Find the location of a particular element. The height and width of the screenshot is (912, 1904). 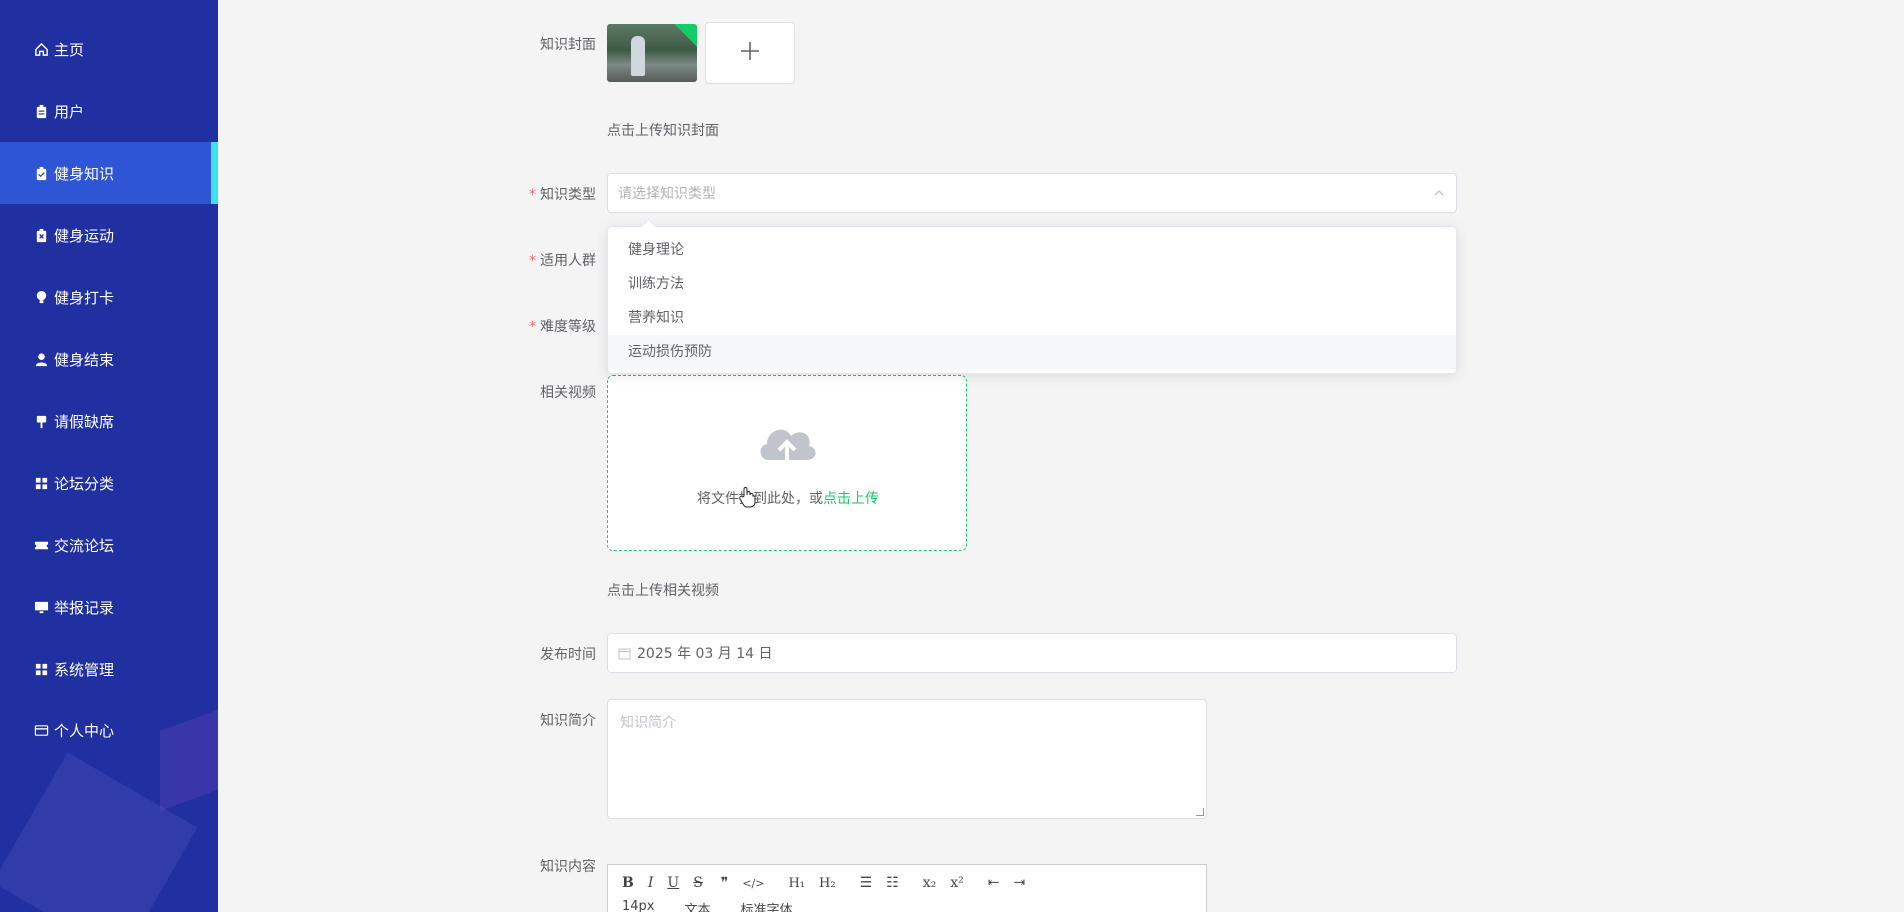

superscript-icon: x² is located at coordinates (957, 883).